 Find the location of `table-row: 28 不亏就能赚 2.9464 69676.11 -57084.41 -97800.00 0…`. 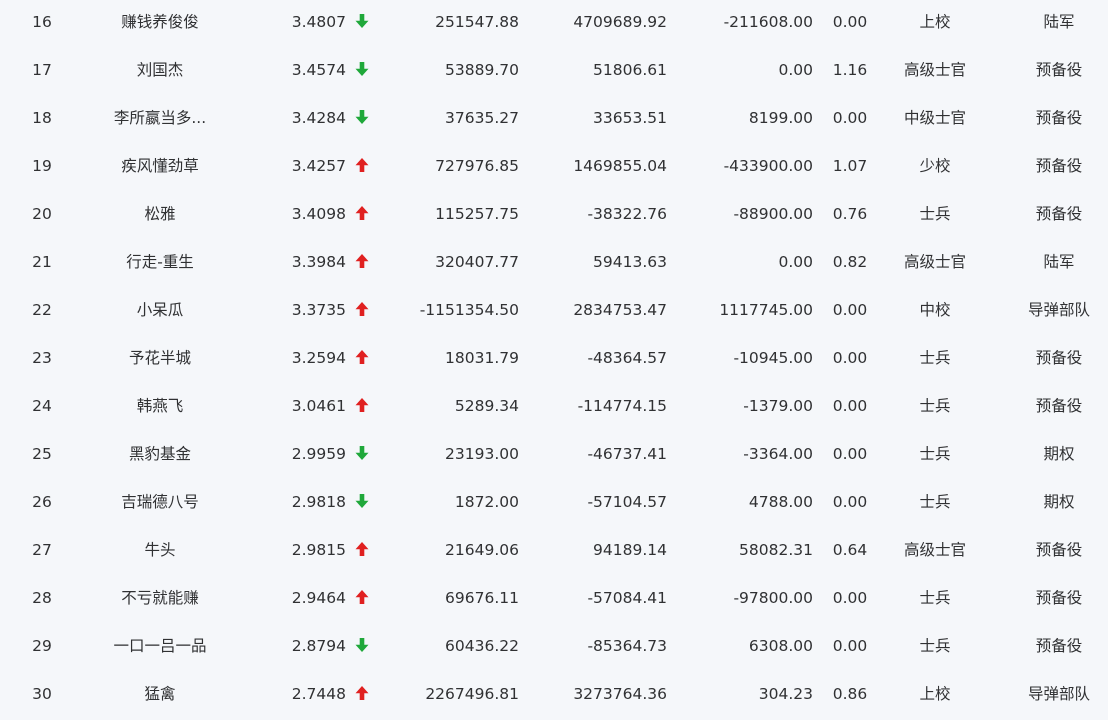

table-row: 28 不亏就能赚 2.9464 69676.11 -57084.41 -97800.00 0… is located at coordinates (554, 600).